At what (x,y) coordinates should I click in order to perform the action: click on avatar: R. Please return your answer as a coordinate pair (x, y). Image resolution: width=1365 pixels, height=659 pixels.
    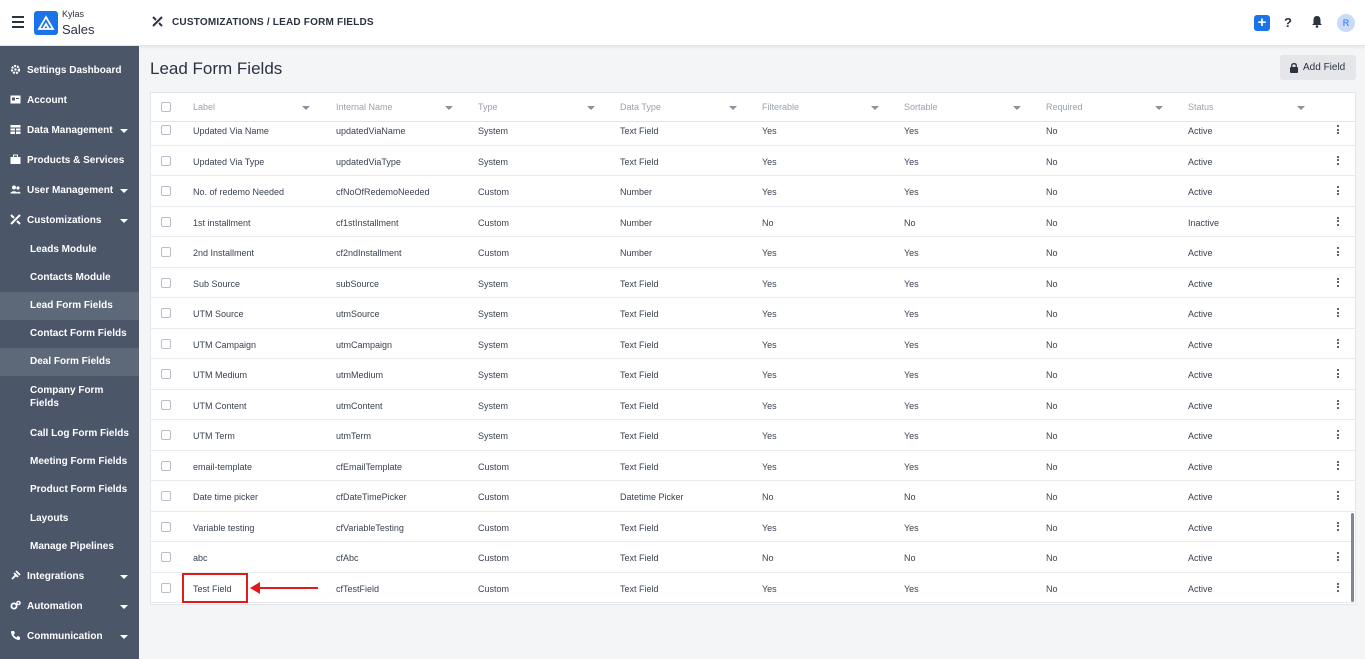
    Looking at the image, I should click on (1346, 23).